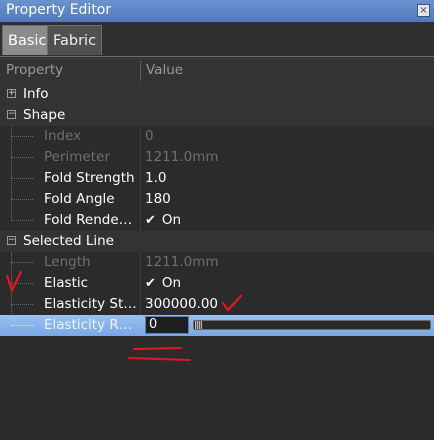 Image resolution: width=434 pixels, height=440 pixels. What do you see at coordinates (67, 262) in the screenshot?
I see `property-name: Length` at bounding box center [67, 262].